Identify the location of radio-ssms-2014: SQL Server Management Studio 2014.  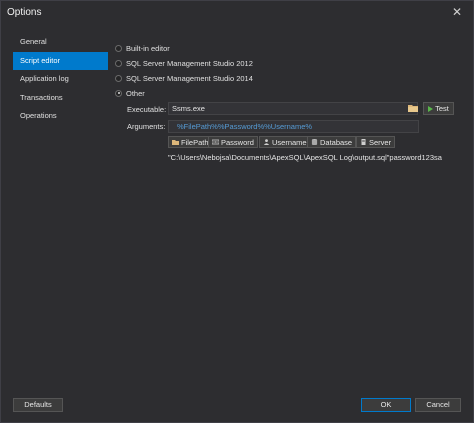
(184, 78).